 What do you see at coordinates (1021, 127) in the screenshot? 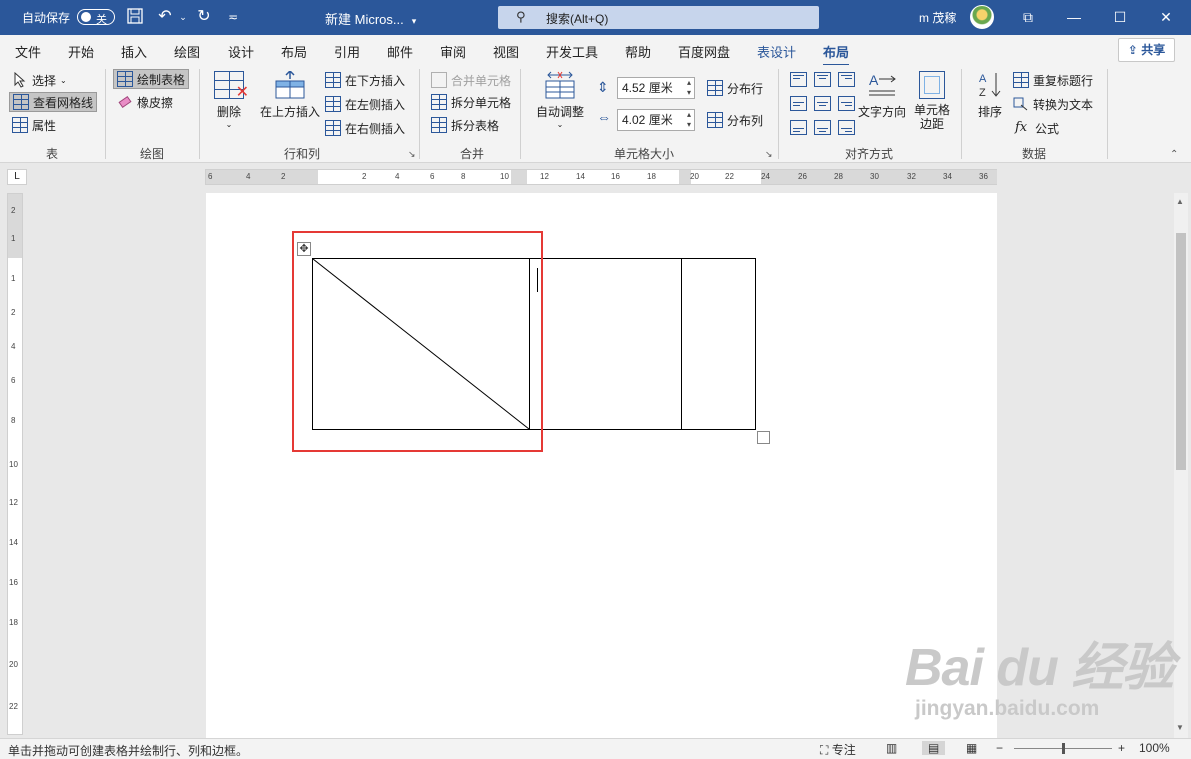
I see `formula-icon: fx` at bounding box center [1021, 127].